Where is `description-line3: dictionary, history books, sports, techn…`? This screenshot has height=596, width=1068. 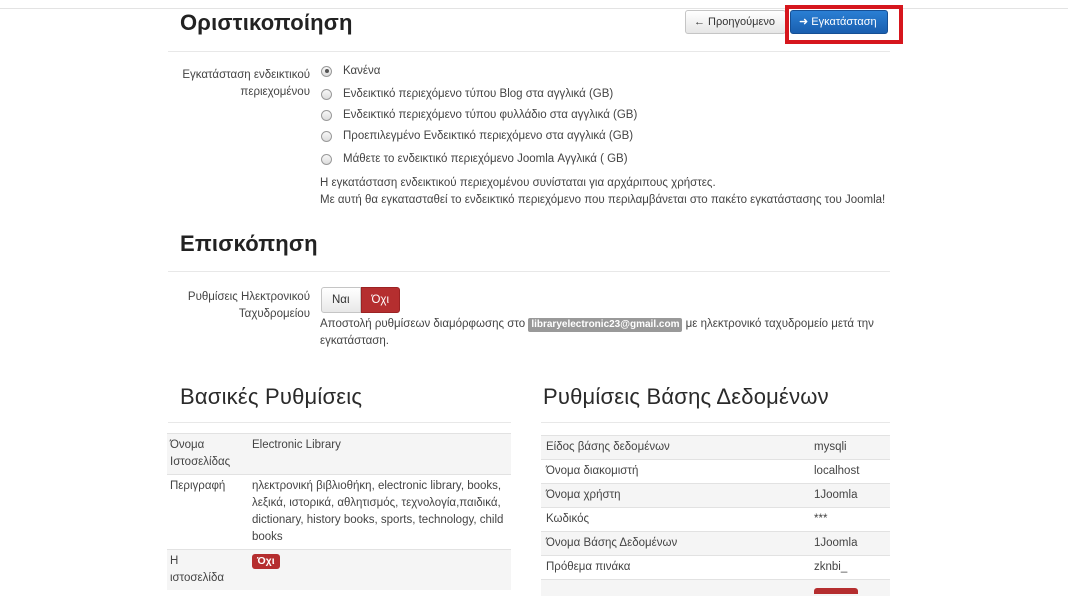
description-line3: dictionary, history books, sports, techn… is located at coordinates (378, 520).